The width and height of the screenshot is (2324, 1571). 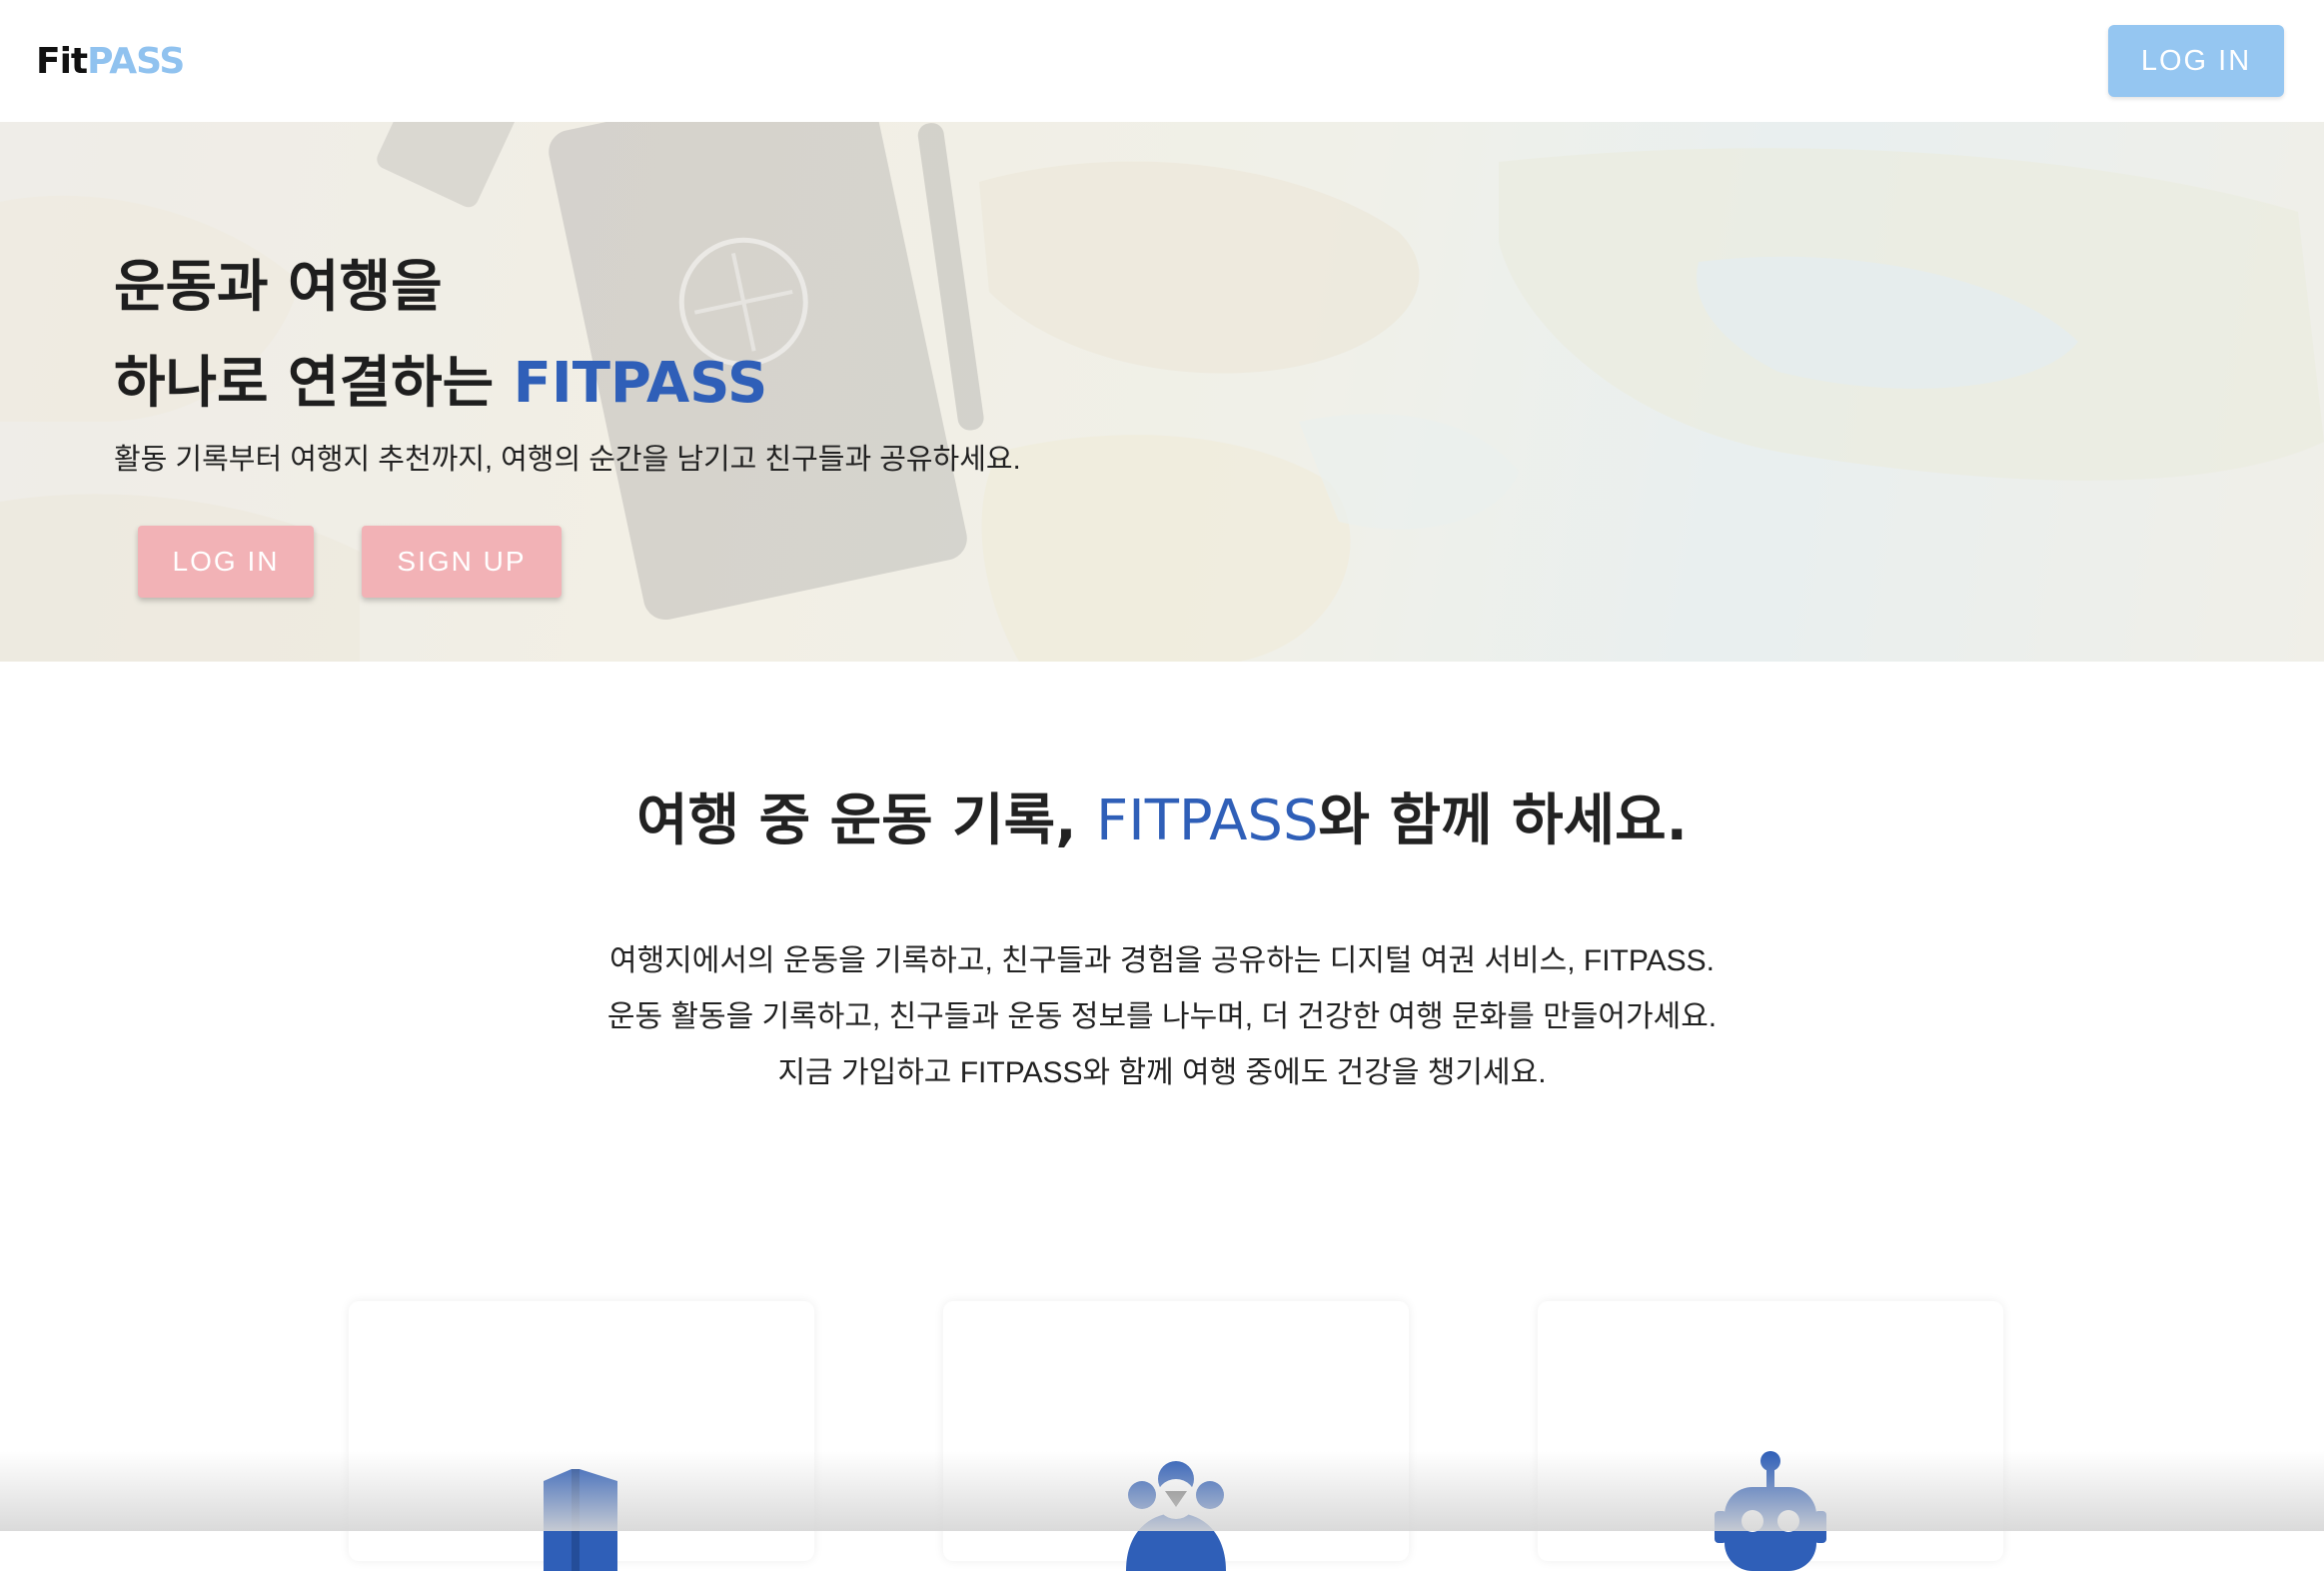 I want to click on fitpass-logo: FitPASS, so click(x=110, y=61).